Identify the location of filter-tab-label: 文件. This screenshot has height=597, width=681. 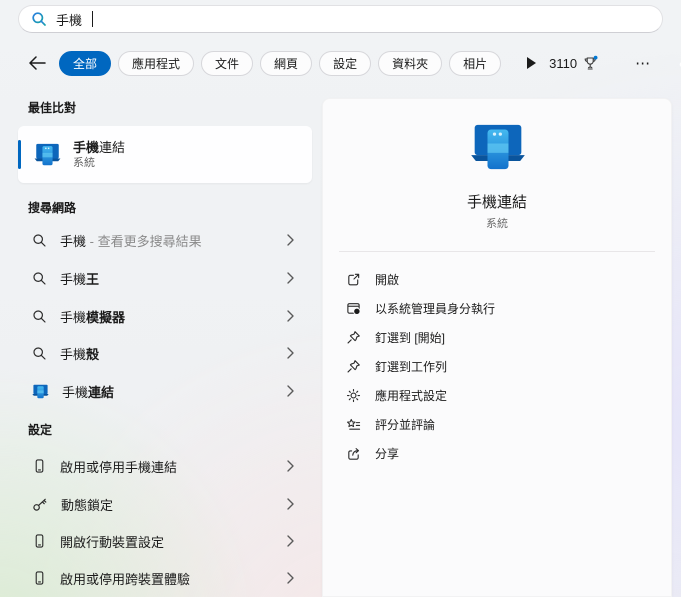
(227, 63).